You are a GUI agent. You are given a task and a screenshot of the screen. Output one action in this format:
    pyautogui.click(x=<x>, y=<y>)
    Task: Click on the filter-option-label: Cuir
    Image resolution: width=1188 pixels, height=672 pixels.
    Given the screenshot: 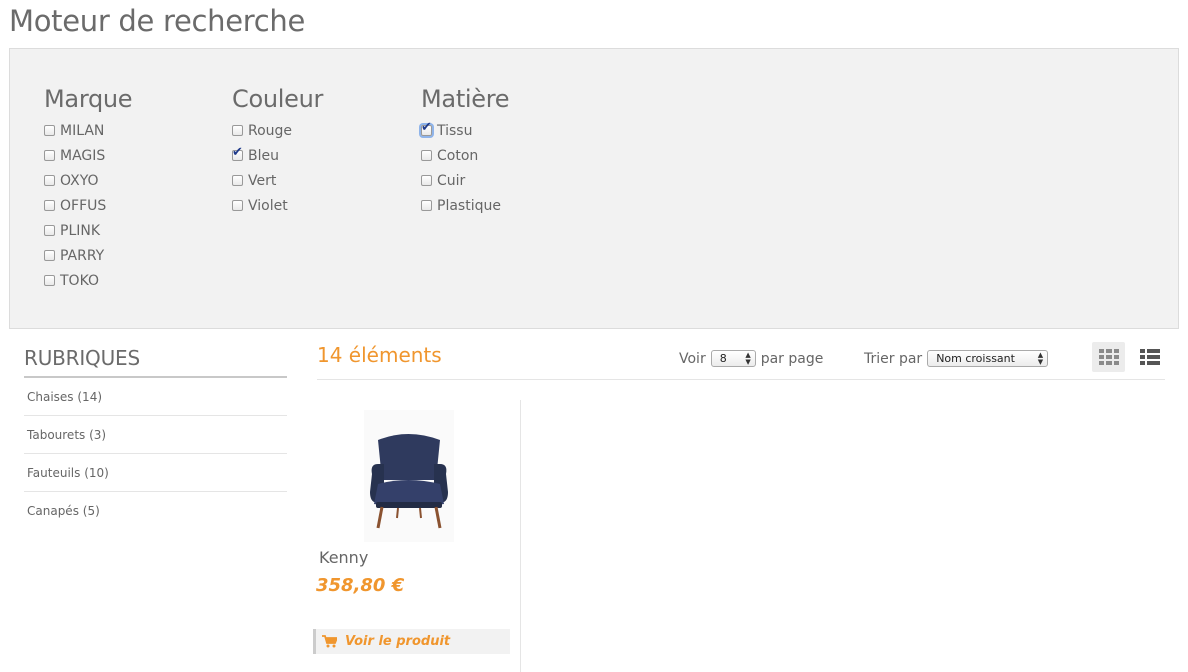 What is the action you would take?
    pyautogui.click(x=451, y=180)
    